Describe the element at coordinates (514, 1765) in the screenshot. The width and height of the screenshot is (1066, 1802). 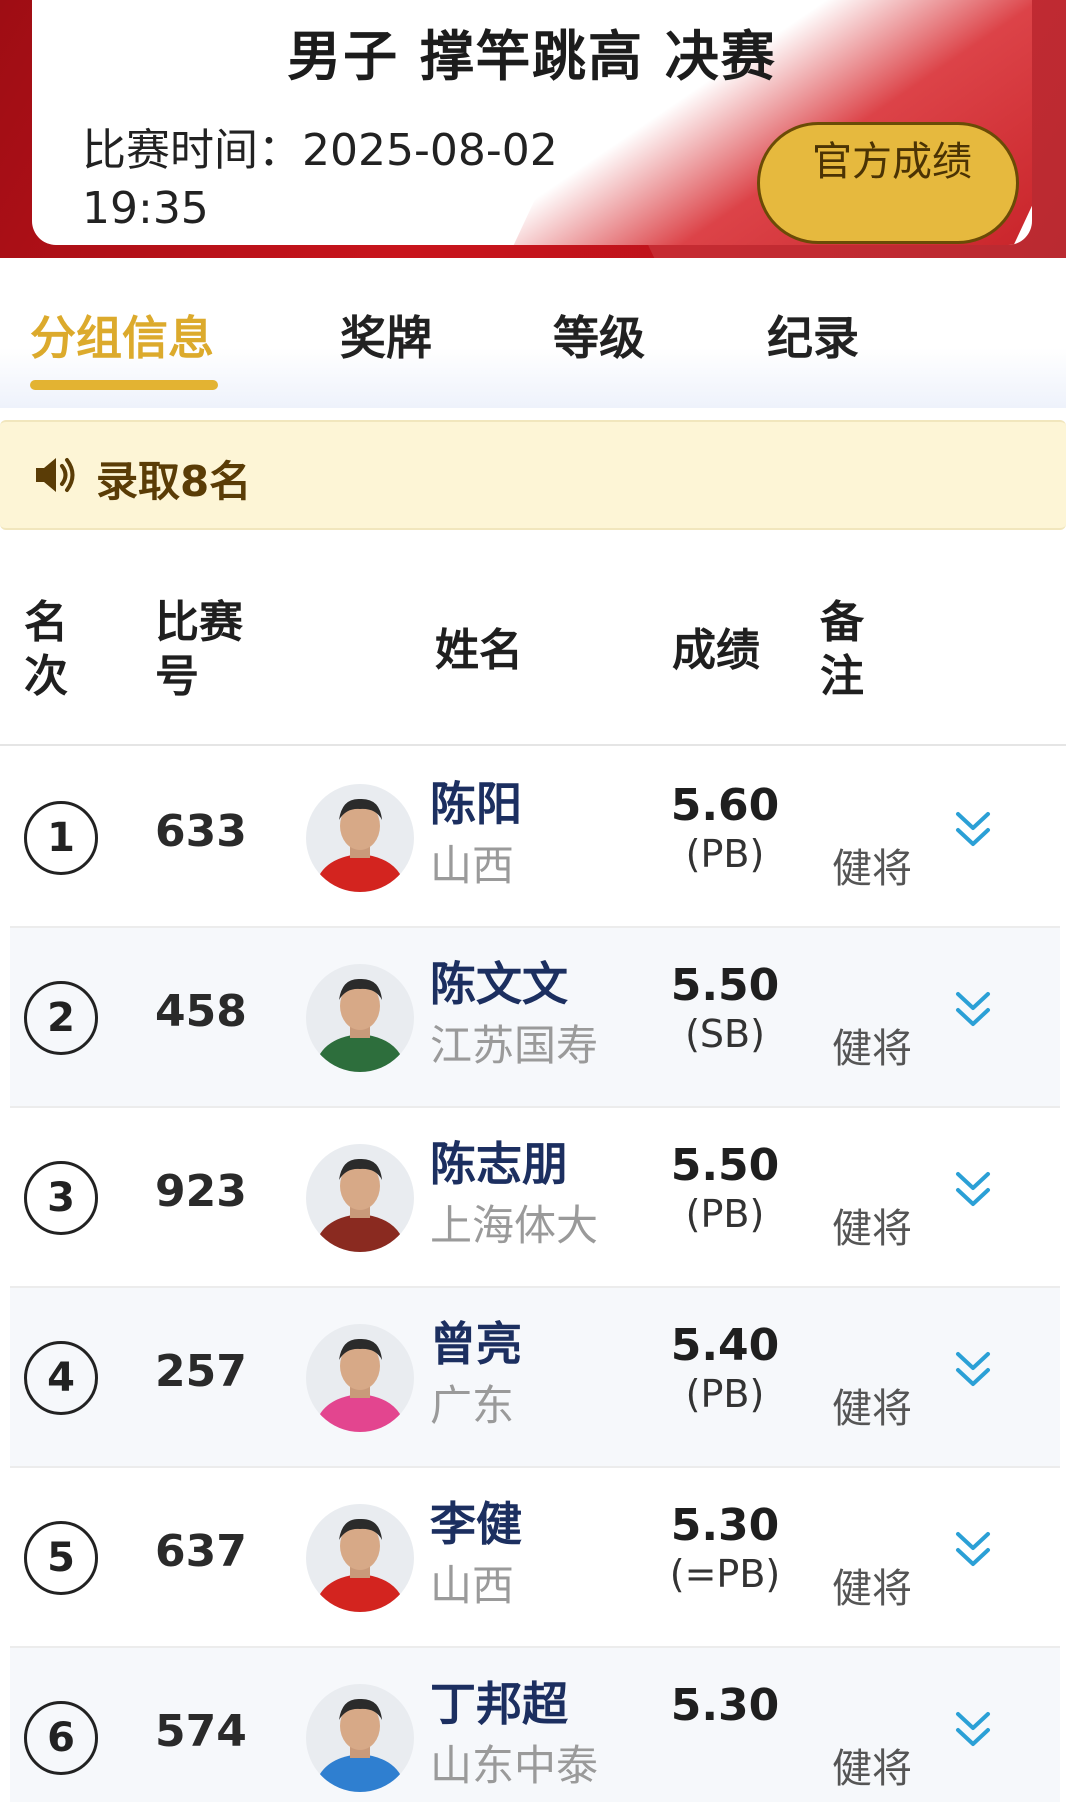
I see `athlete-team: 山东中泰` at that location.